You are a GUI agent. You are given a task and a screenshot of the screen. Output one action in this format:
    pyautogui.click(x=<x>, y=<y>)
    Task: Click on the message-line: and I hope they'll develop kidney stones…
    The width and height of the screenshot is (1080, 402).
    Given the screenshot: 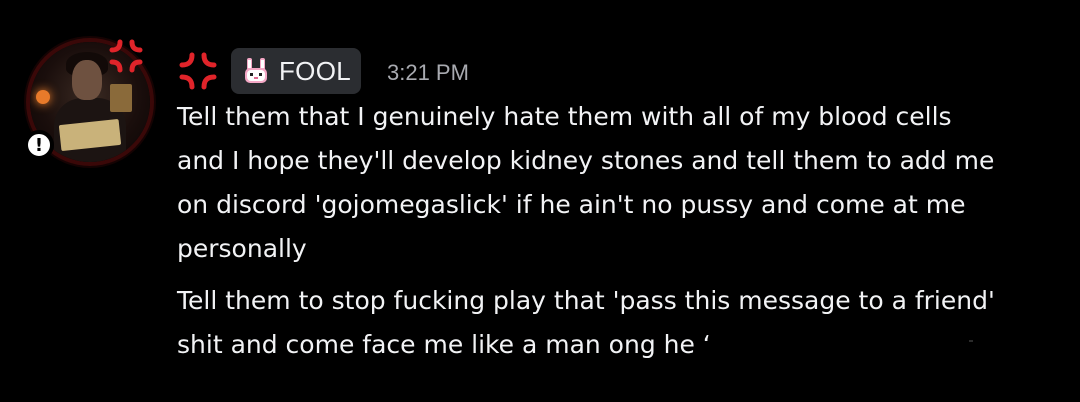 What is the action you would take?
    pyautogui.click(x=586, y=160)
    